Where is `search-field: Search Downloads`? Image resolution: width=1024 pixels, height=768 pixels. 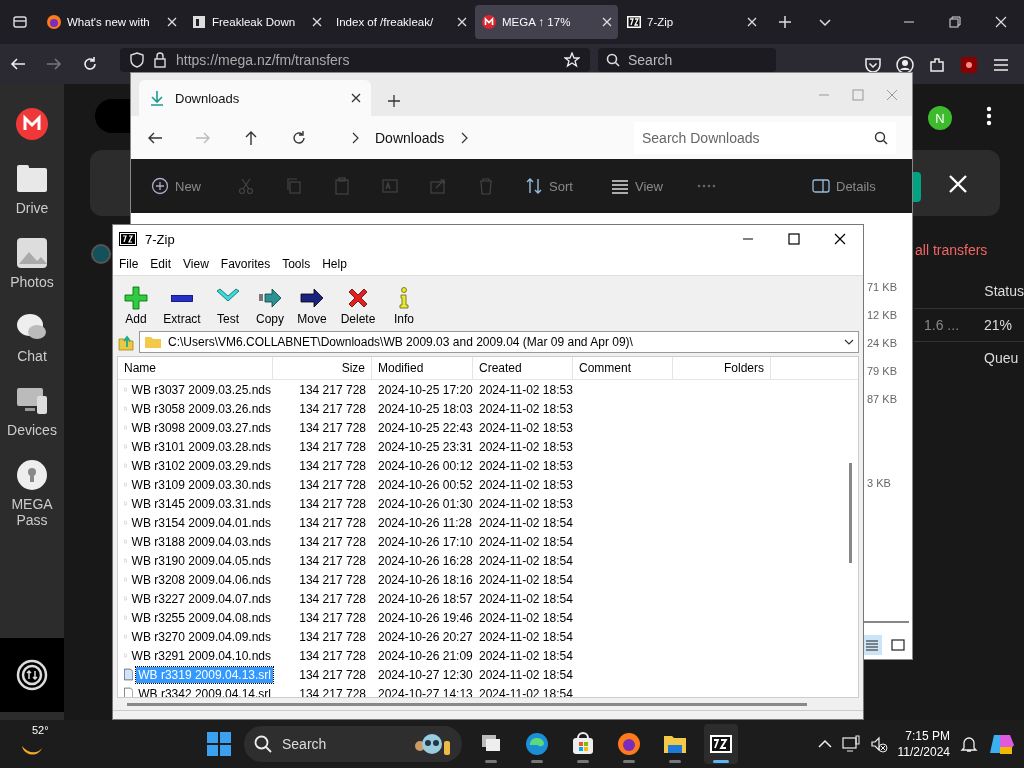
search-field: Search Downloads is located at coordinates (765, 137).